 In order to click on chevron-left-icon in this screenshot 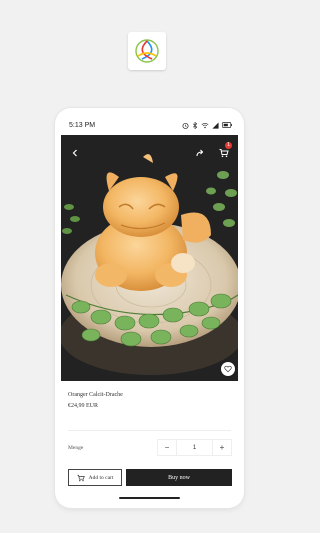, I will do `click(74, 153)`.